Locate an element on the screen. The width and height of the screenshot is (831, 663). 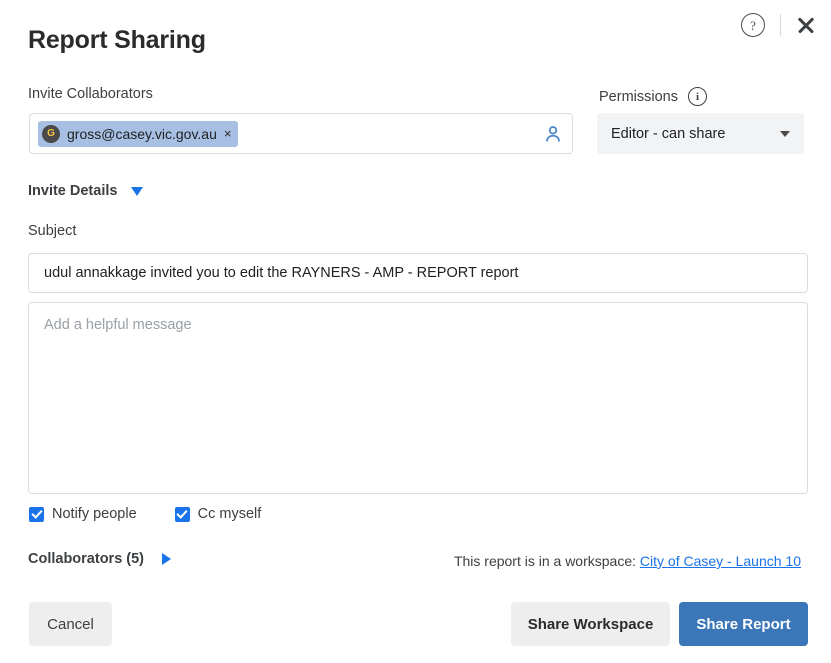
permissions-select: Editor - can share is located at coordinates (700, 133).